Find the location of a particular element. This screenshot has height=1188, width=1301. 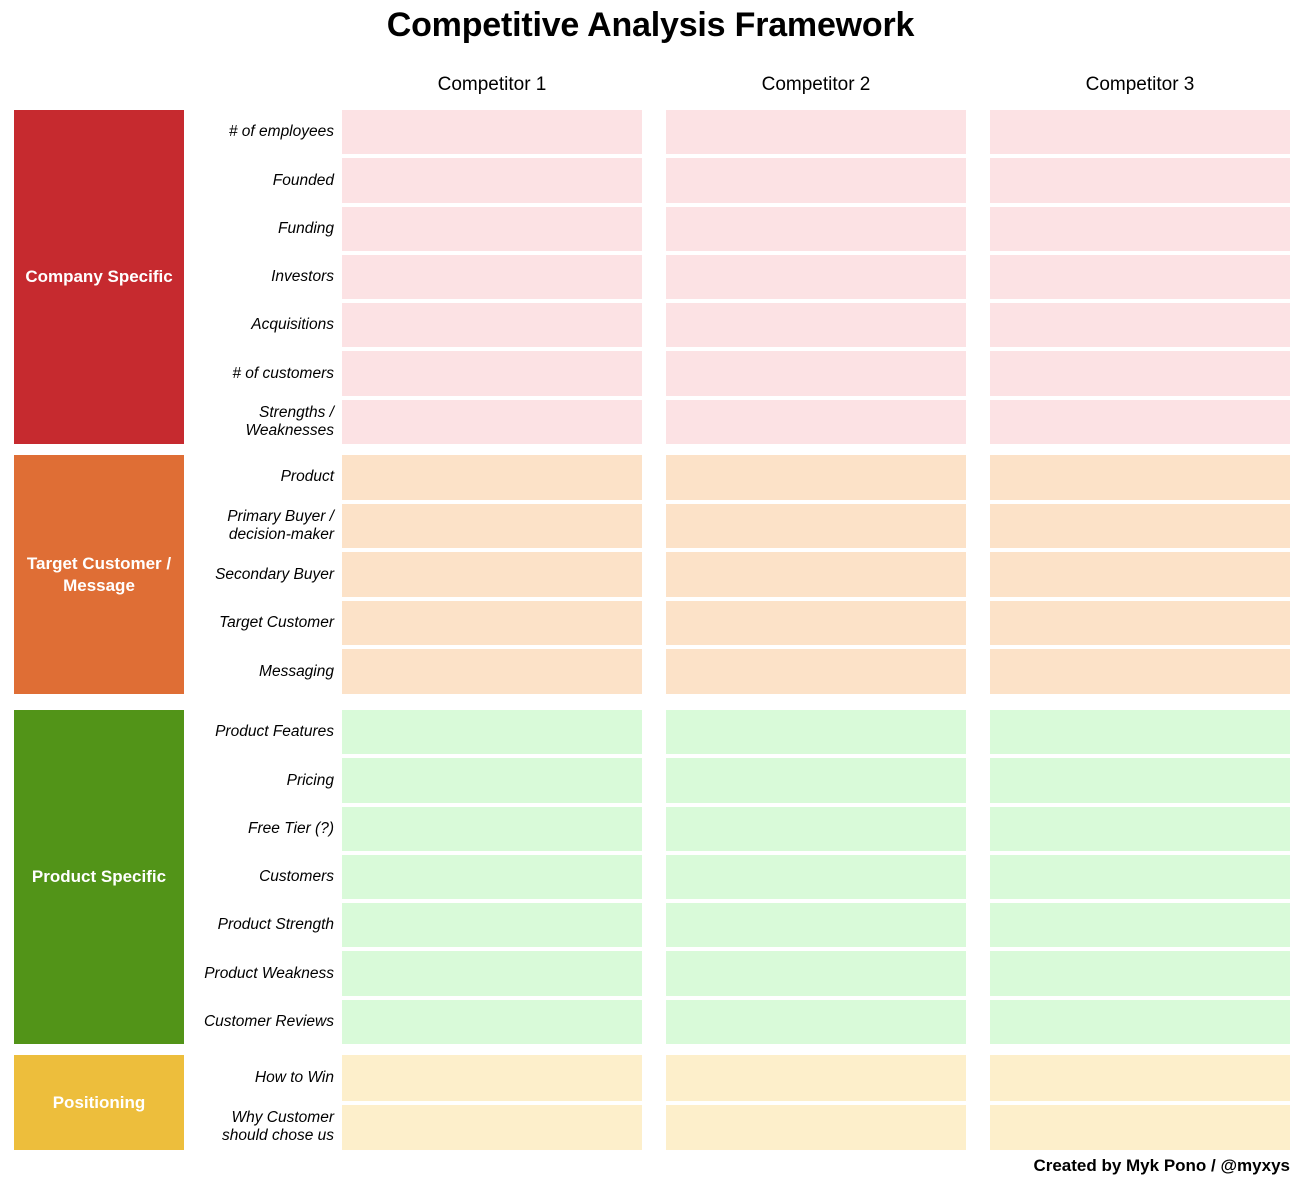

row-label: Pricing is located at coordinates (263, 780).